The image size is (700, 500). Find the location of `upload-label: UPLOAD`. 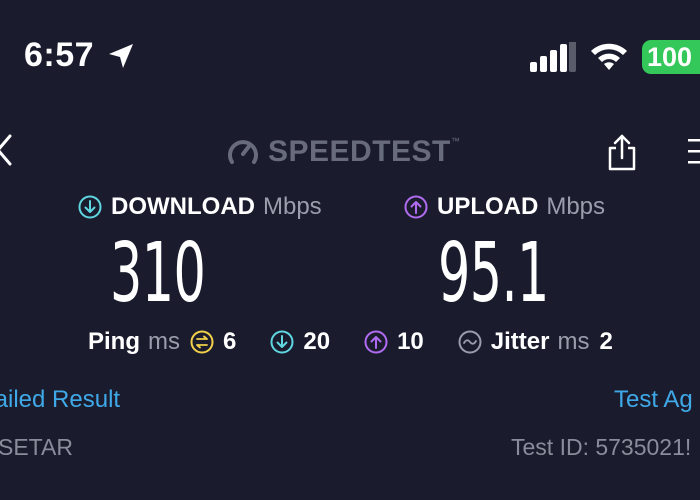

upload-label: UPLOAD is located at coordinates (488, 206).